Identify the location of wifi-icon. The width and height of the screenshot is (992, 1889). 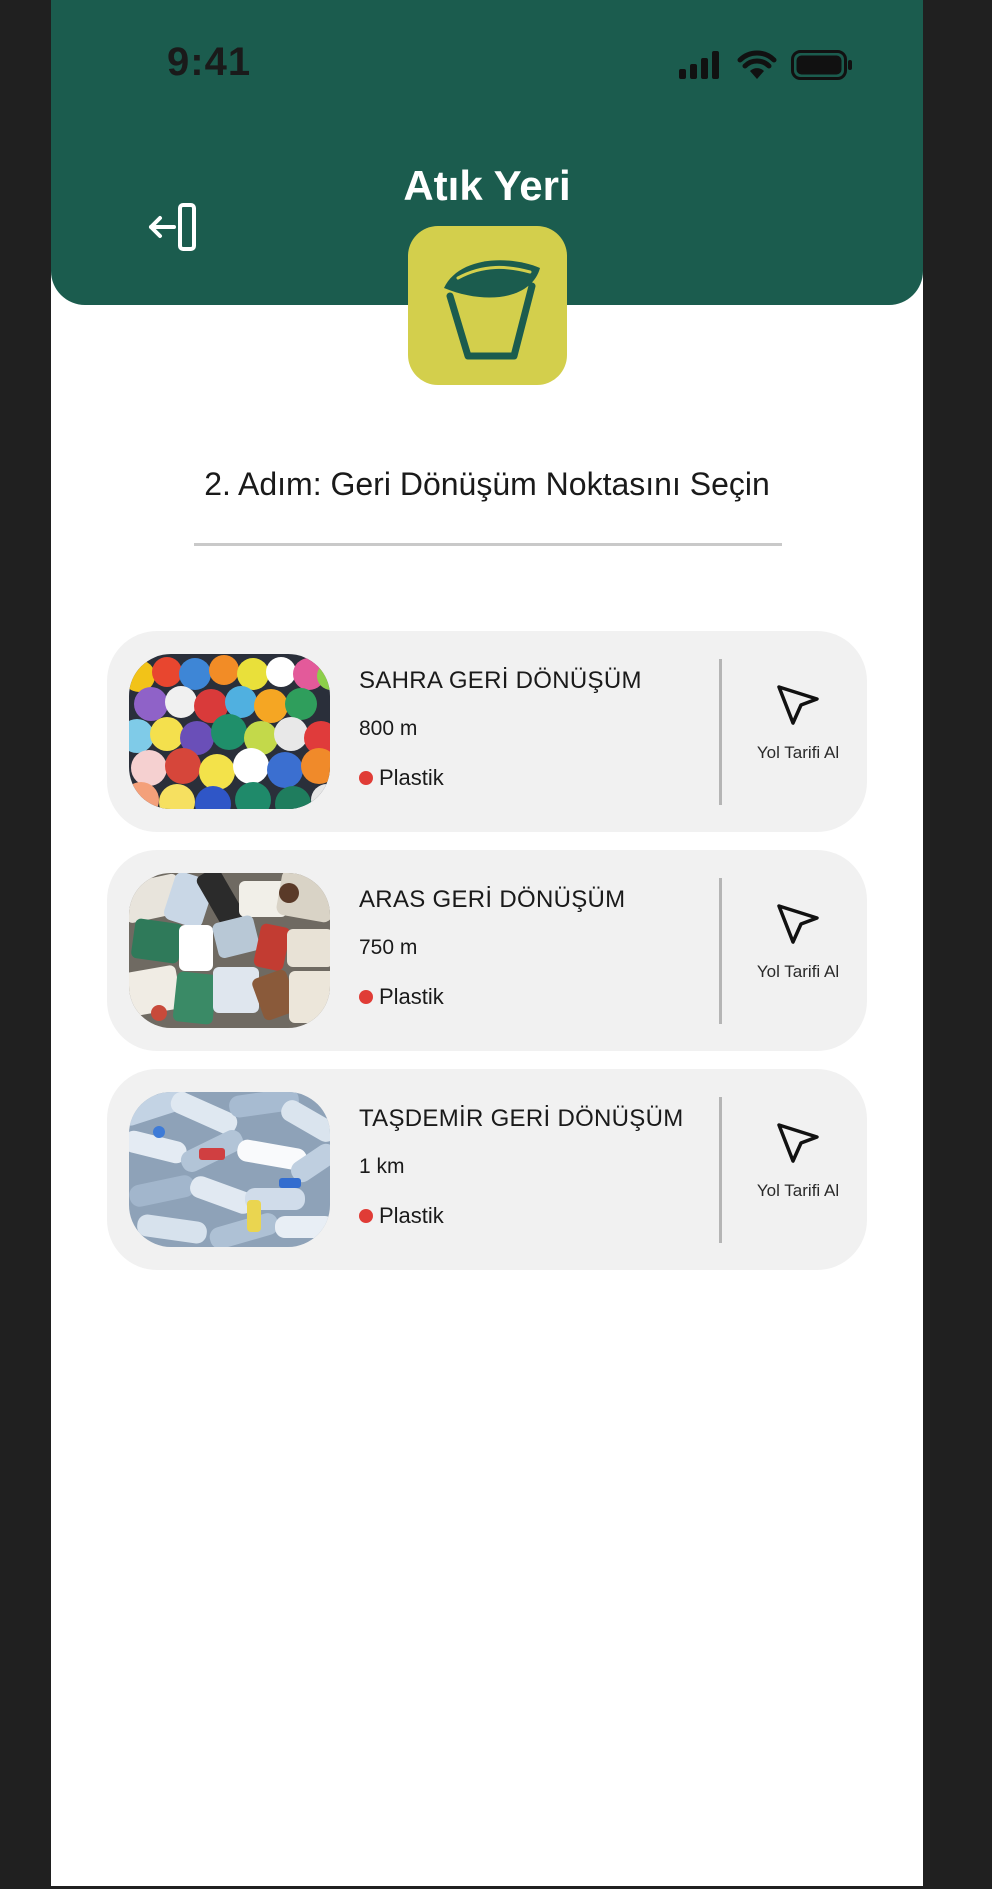
(757, 64).